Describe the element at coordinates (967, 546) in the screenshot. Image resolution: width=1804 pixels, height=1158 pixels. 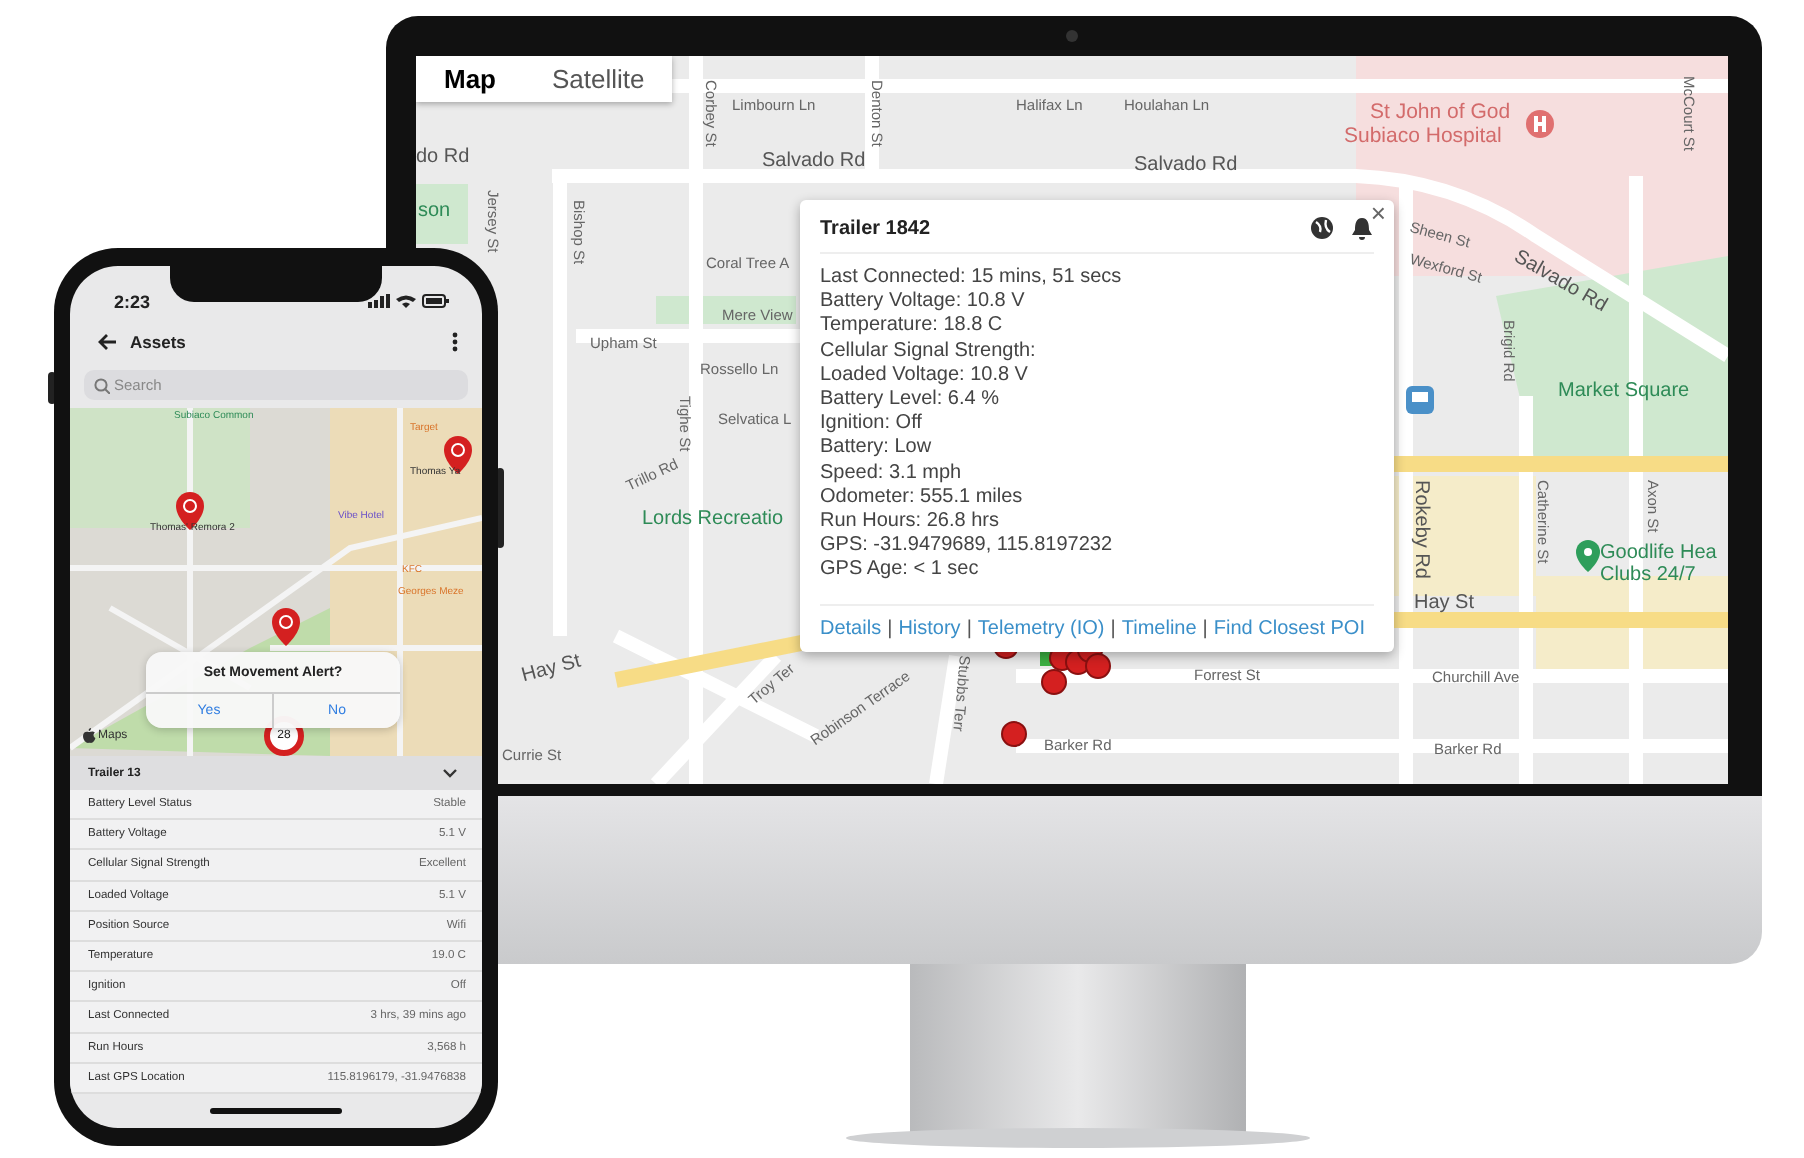
I see `telemetry-line: GPS: -31.9479689, 115.8197232` at that location.